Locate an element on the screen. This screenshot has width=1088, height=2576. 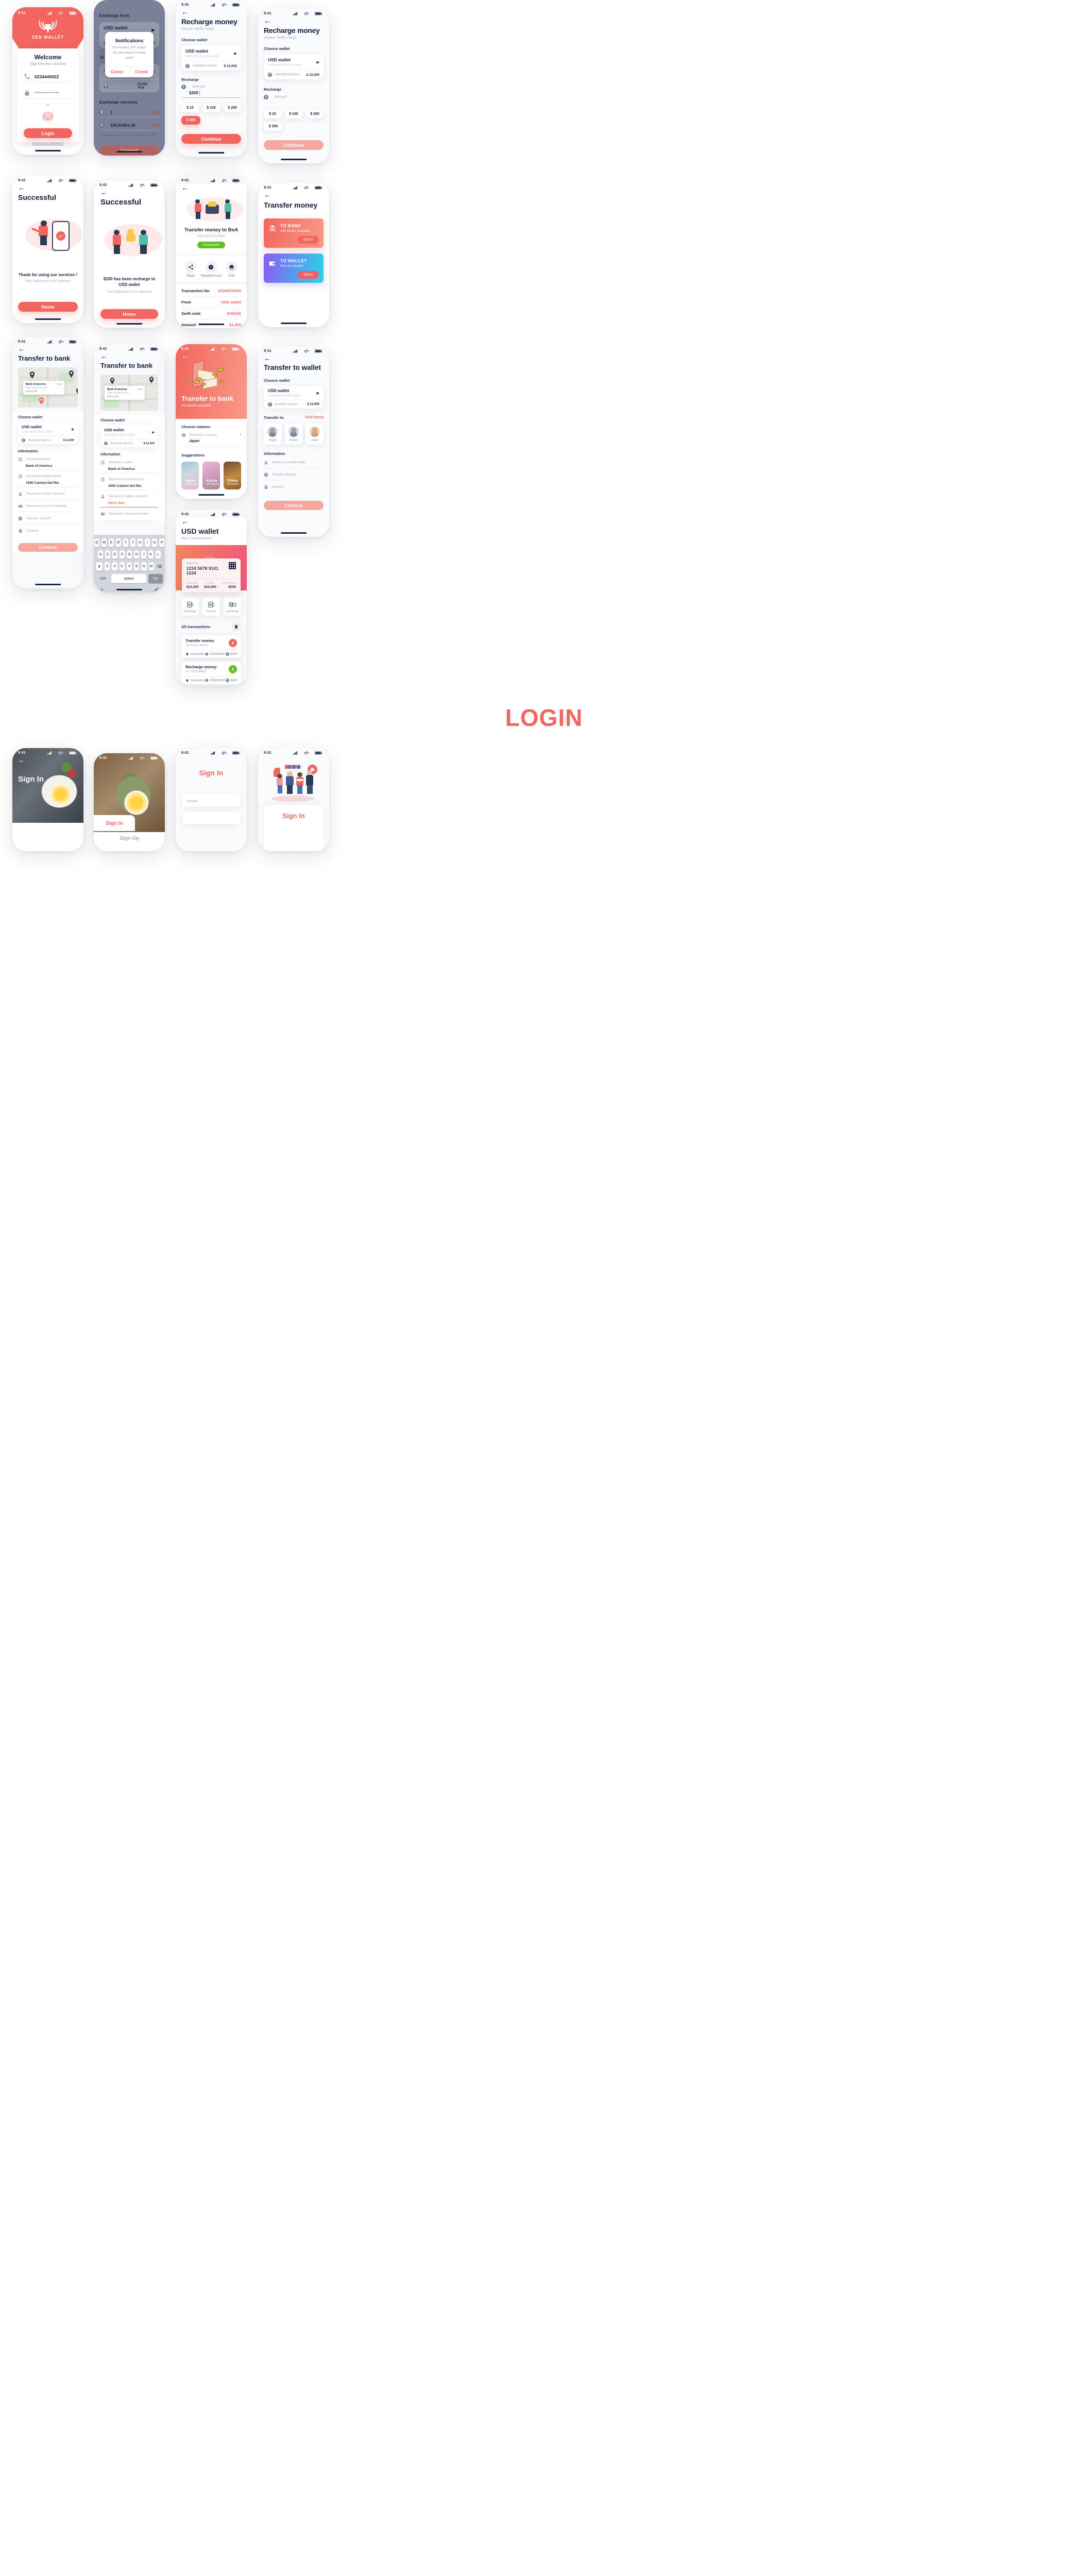
field-holder-account: Receiver's holder account Harry Jam is located at coordinates (129, 498).